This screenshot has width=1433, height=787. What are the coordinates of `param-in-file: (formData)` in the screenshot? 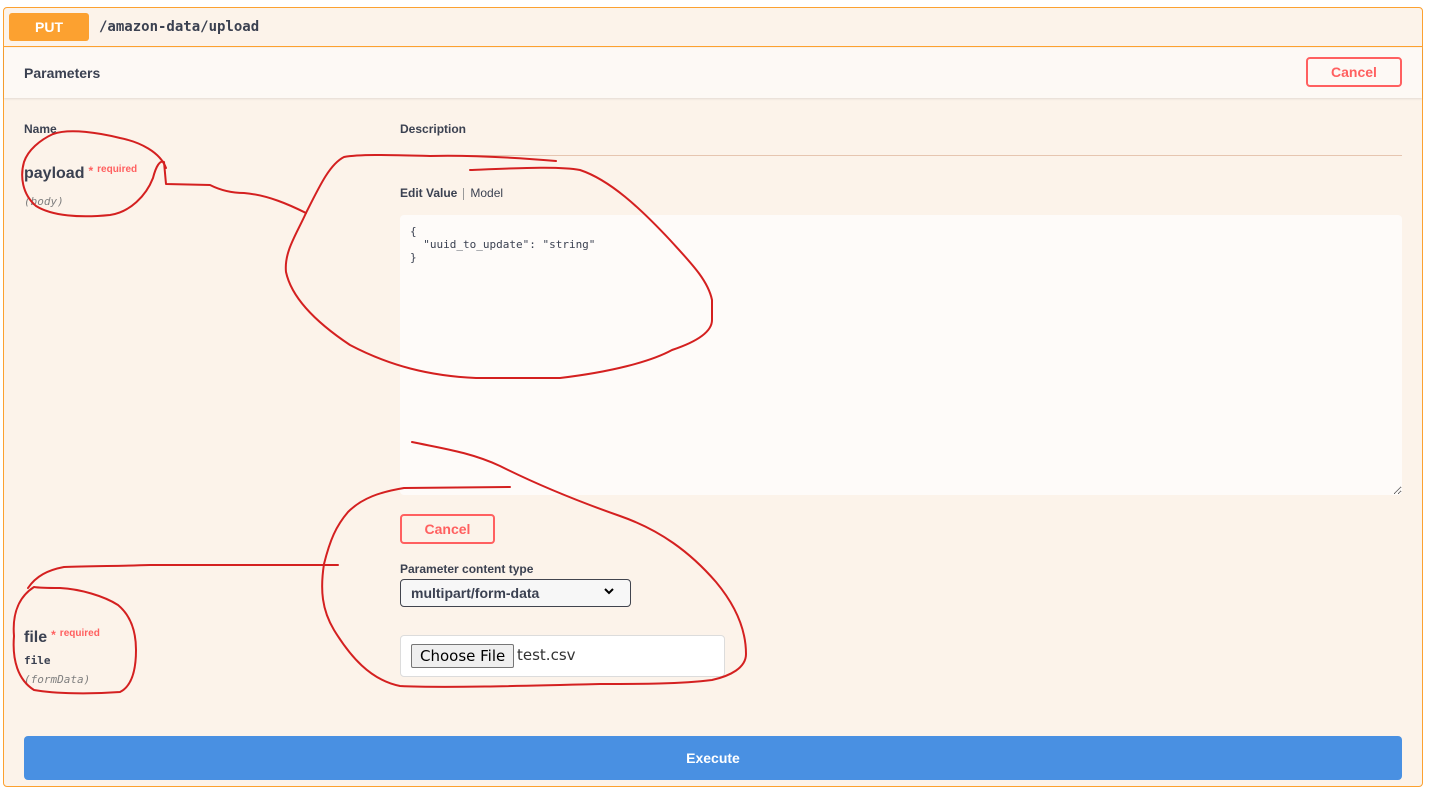 It's located at (57, 679).